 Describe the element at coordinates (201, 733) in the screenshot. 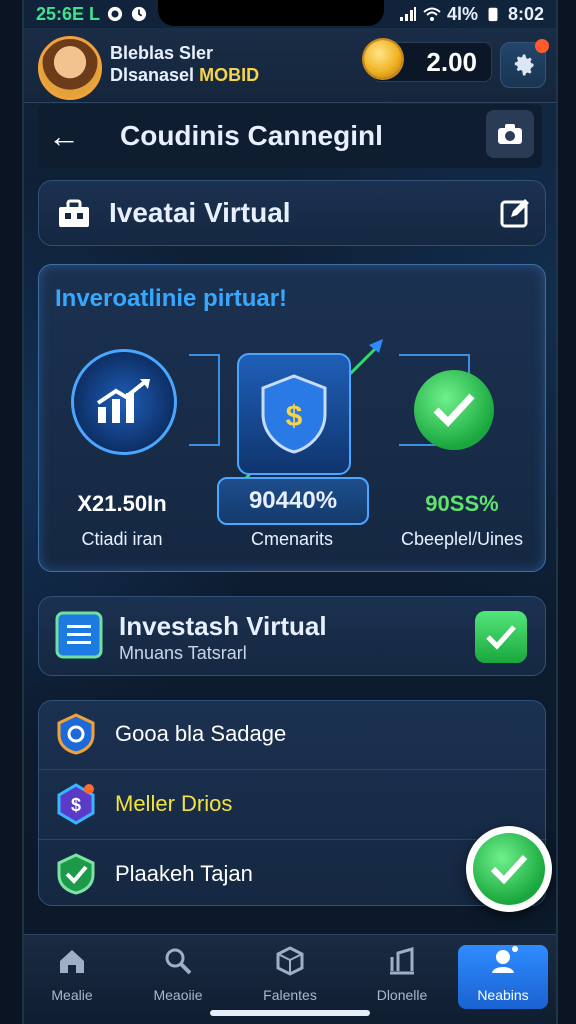

I see `list-item-label: Gooa bla Sadage` at that location.